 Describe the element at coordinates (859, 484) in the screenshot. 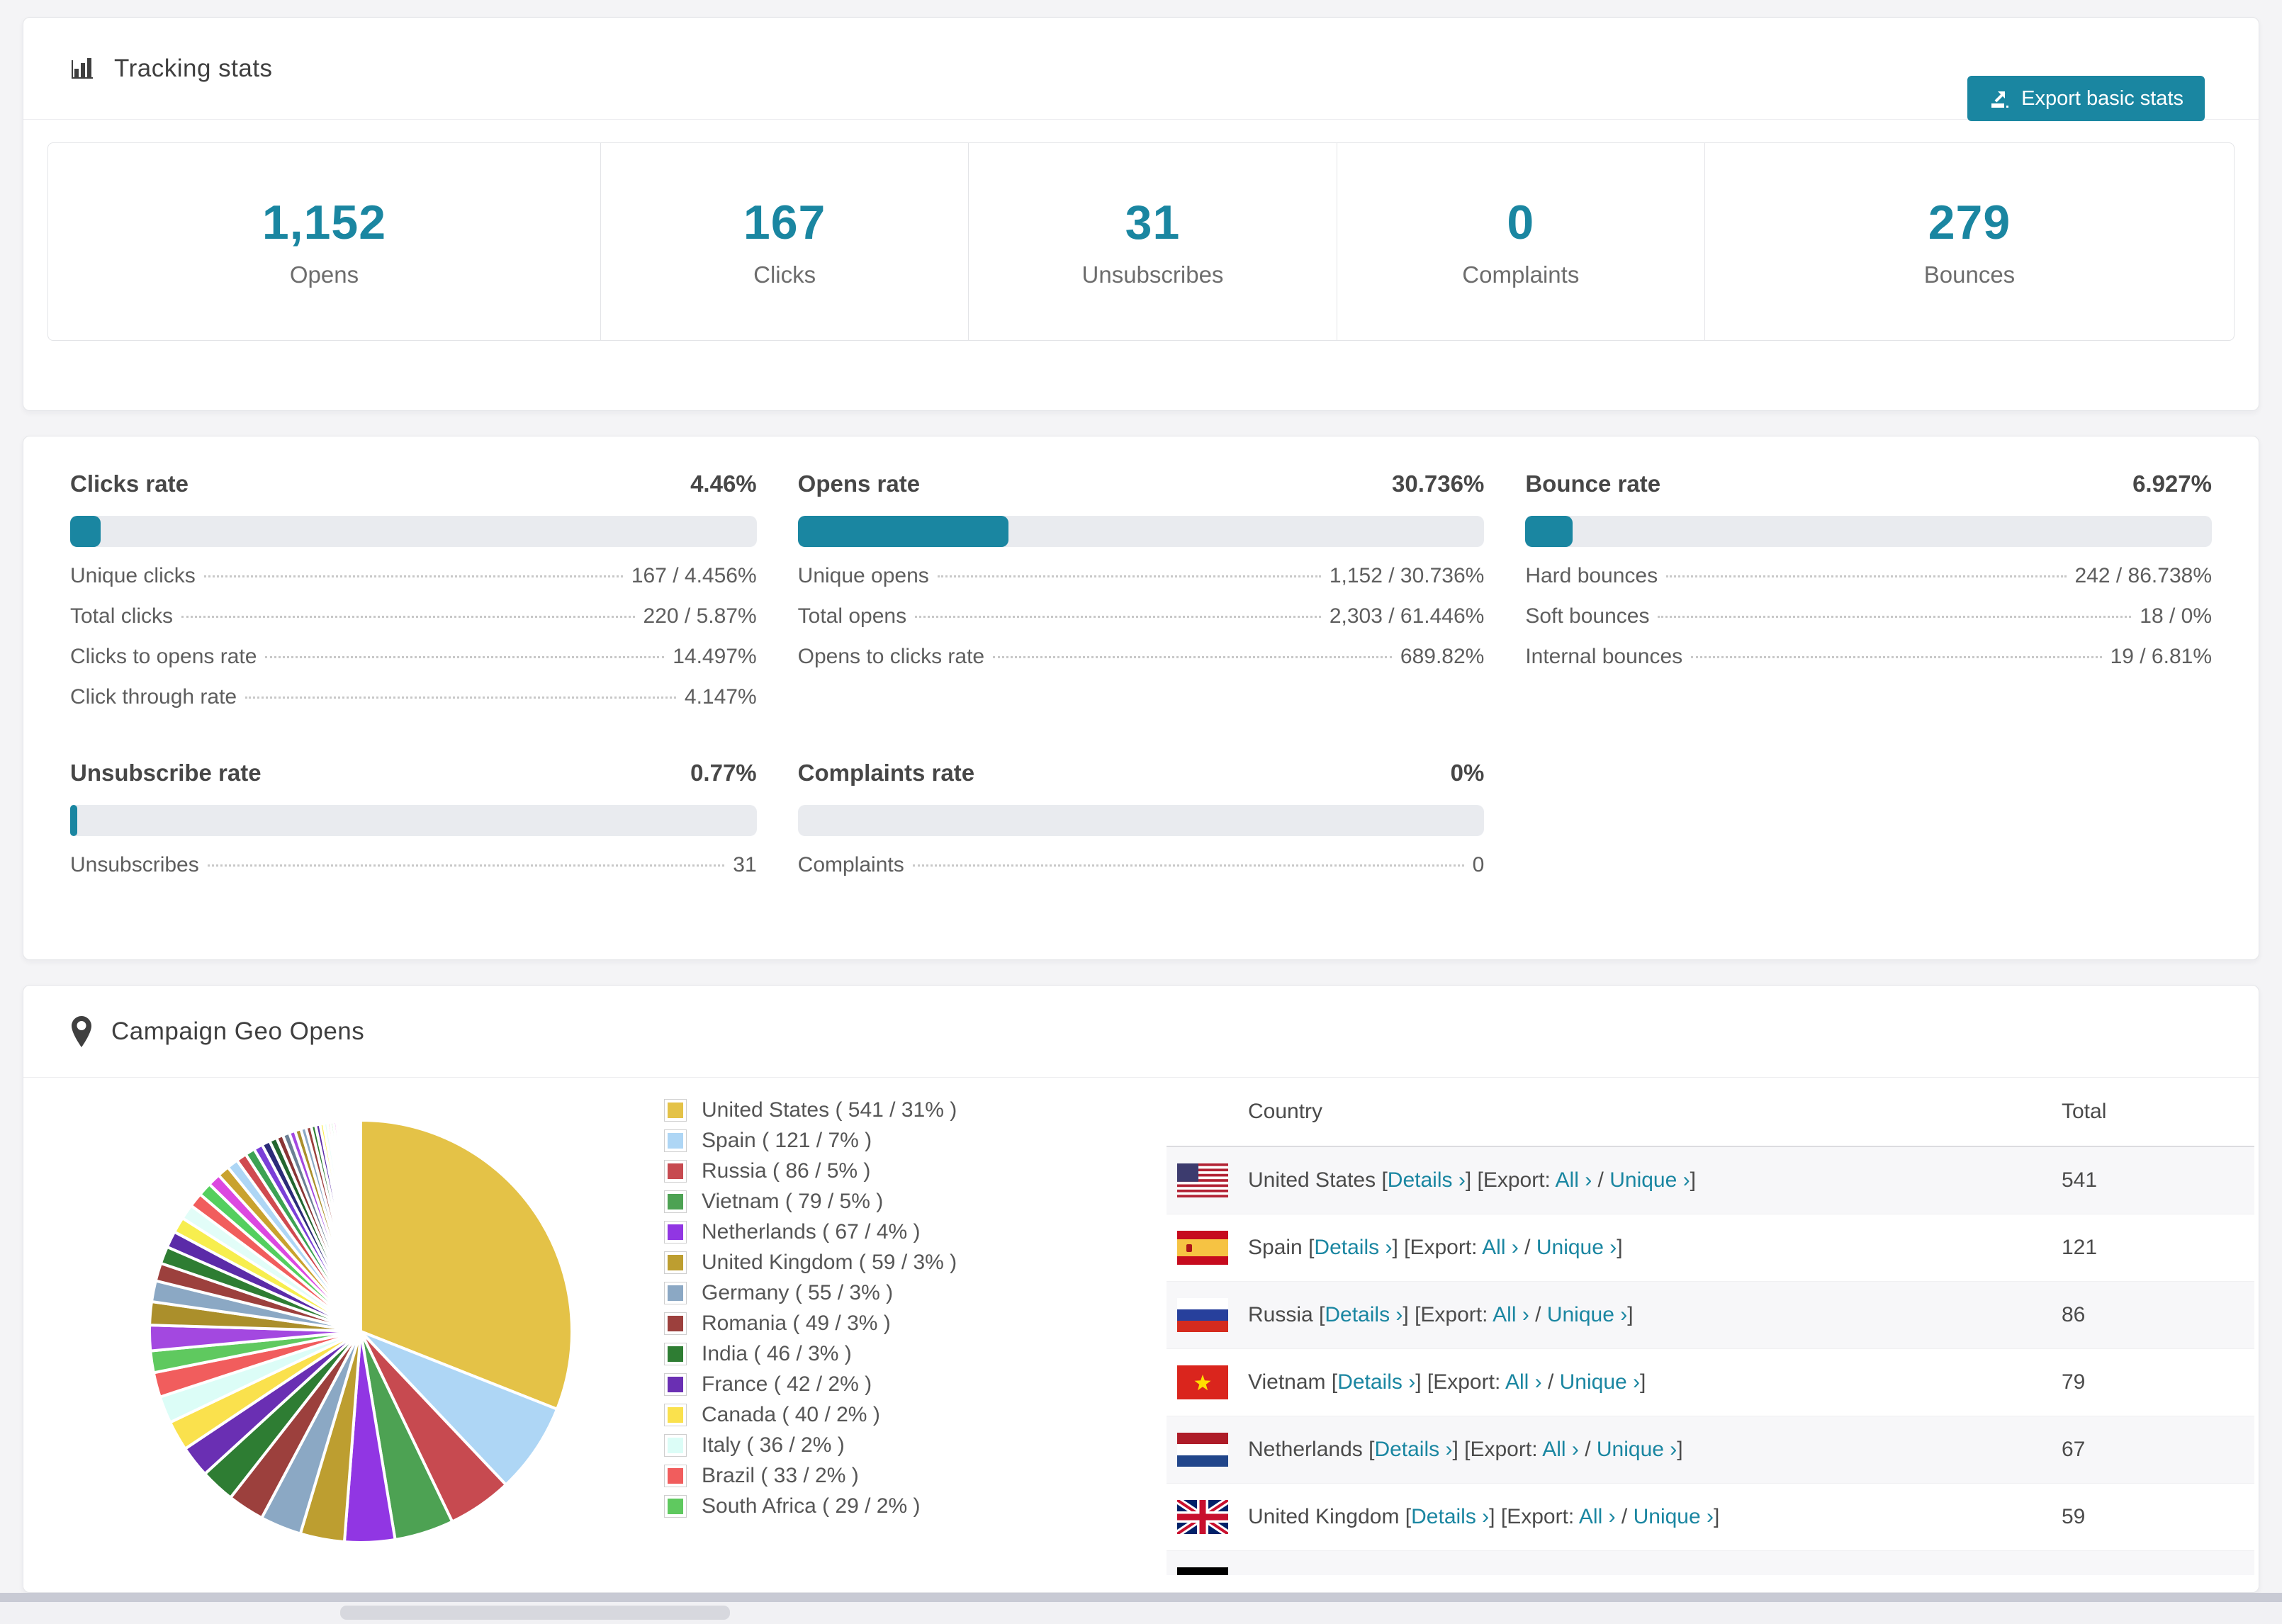

I see `rate-title: Opens rate` at that location.